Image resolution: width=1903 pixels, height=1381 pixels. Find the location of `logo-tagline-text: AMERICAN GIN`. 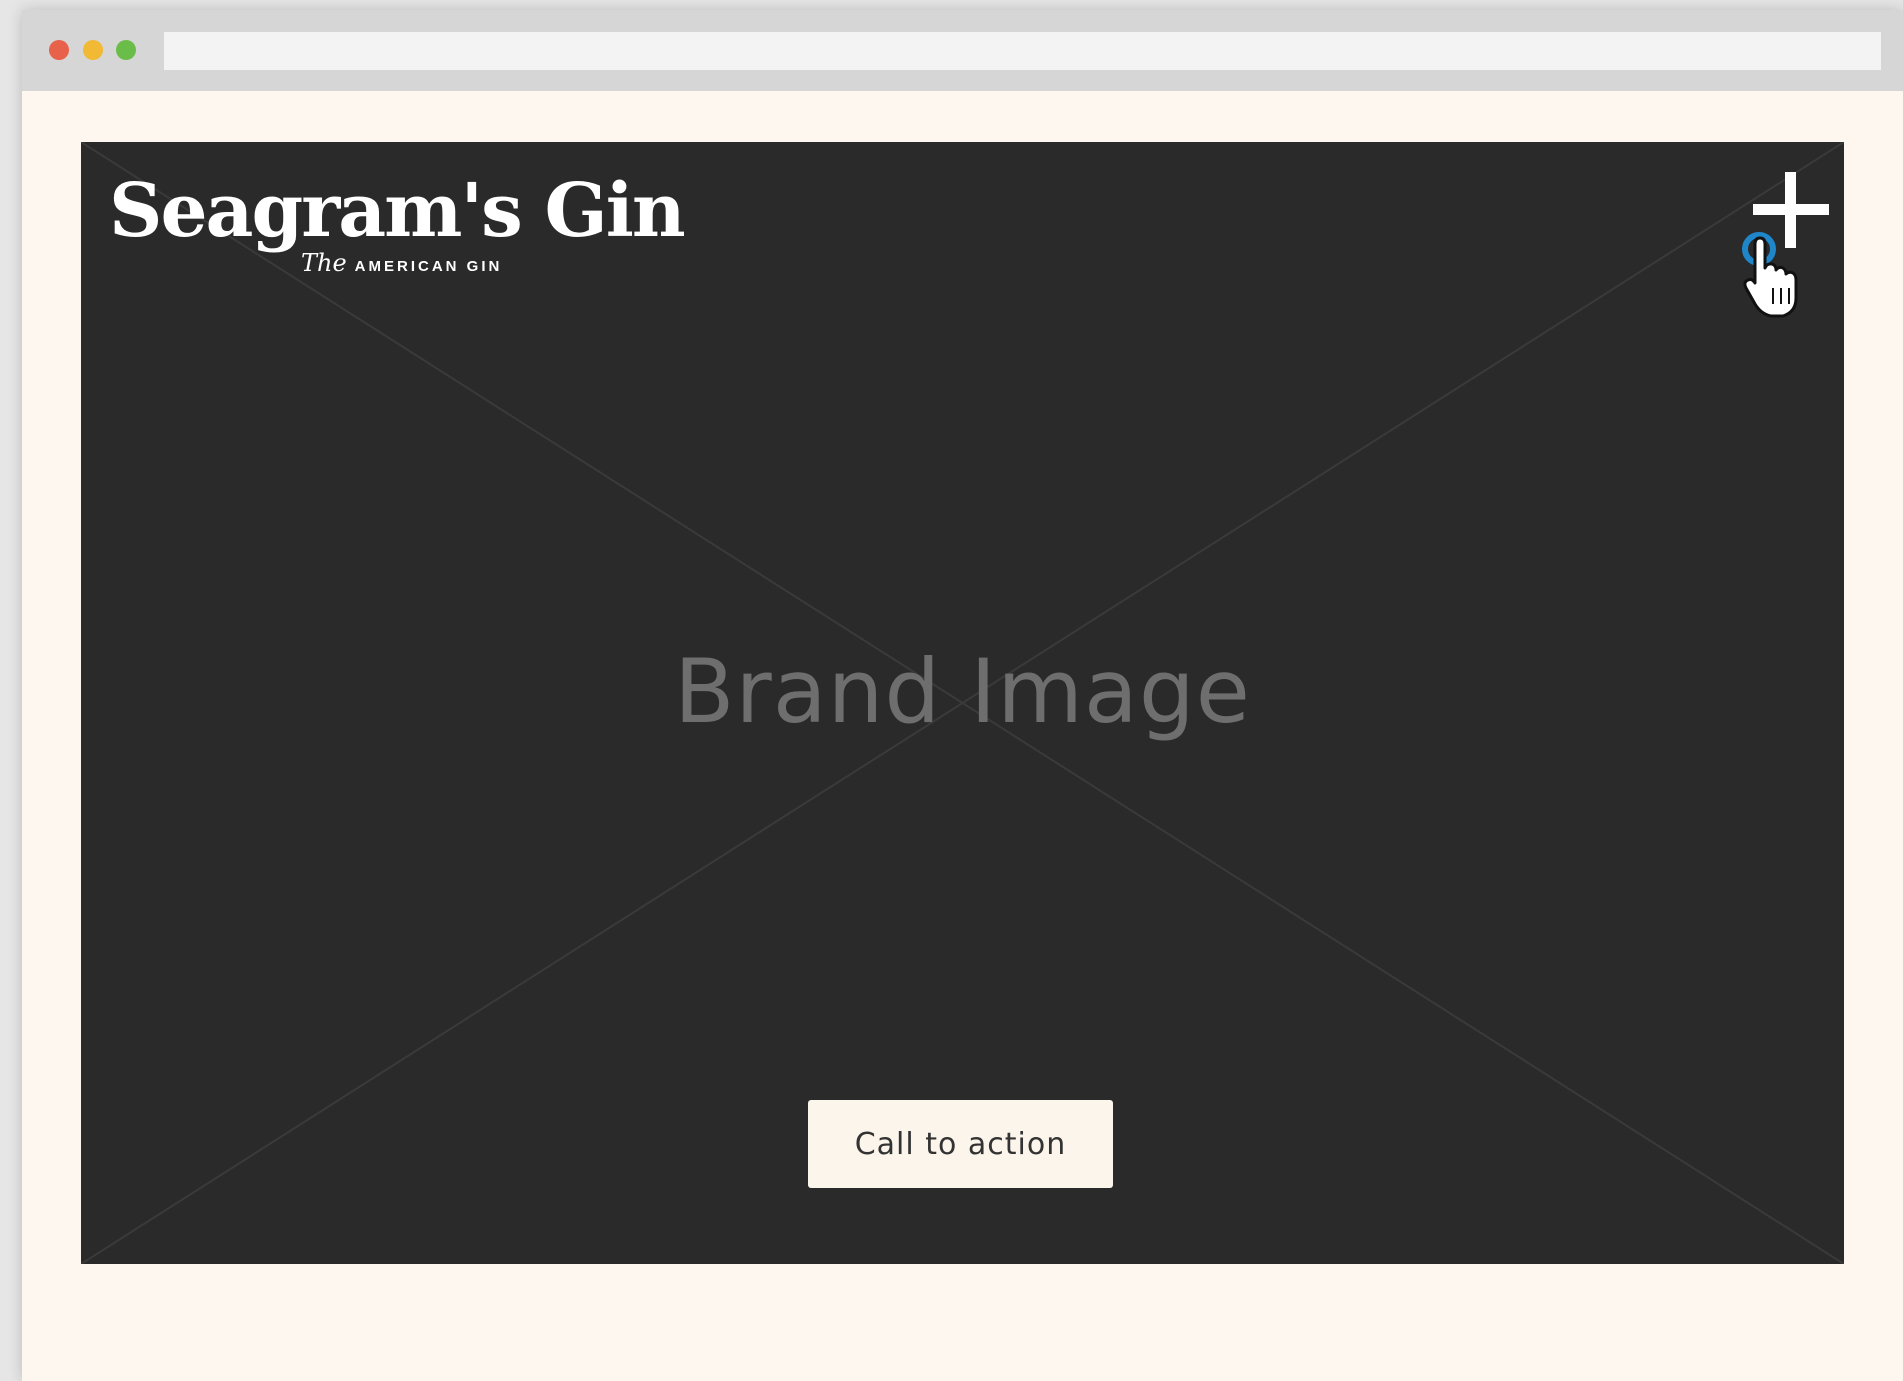

logo-tagline-text: AMERICAN GIN is located at coordinates (428, 266).